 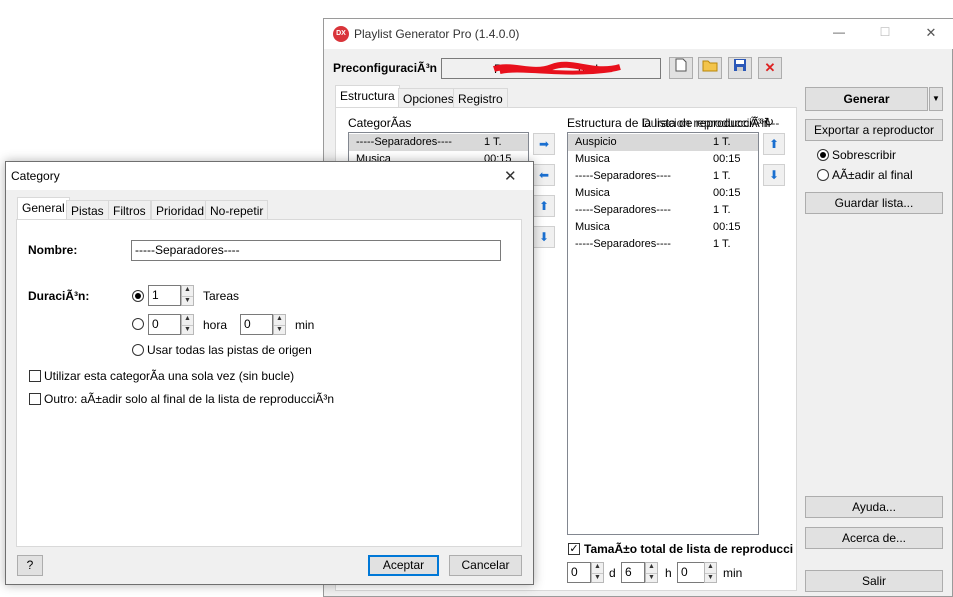 What do you see at coordinates (866, 99) in the screenshot?
I see `generate-button: Generar` at bounding box center [866, 99].